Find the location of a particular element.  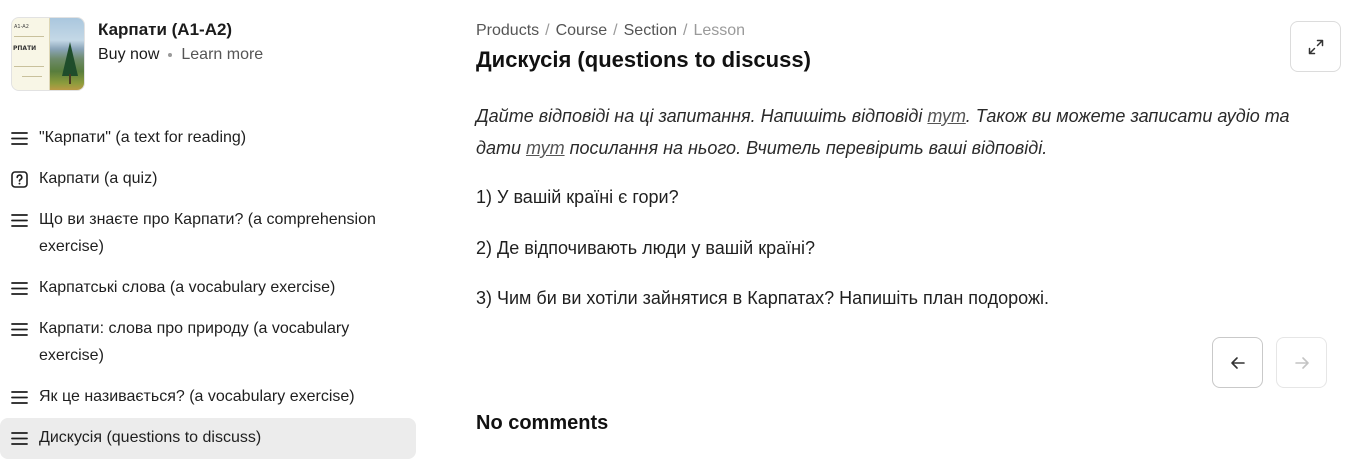

tree-shape is located at coordinates (70, 59).